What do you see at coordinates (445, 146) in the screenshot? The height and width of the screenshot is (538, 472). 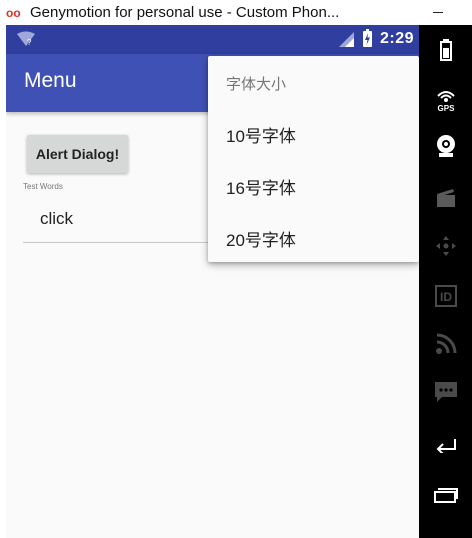 I see `camera-icon` at bounding box center [445, 146].